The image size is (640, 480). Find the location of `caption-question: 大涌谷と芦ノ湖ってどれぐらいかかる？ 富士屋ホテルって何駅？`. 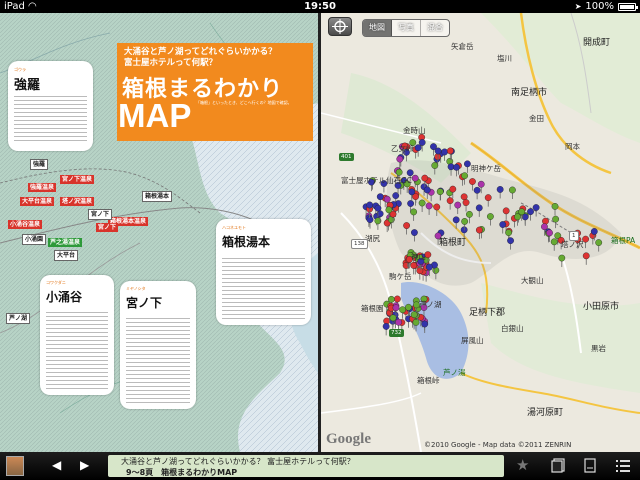

caption-question: 大涌谷と芦ノ湖ってどれぐらいかかる？ 富士屋ホテルって何駅？ is located at coordinates (238, 461).